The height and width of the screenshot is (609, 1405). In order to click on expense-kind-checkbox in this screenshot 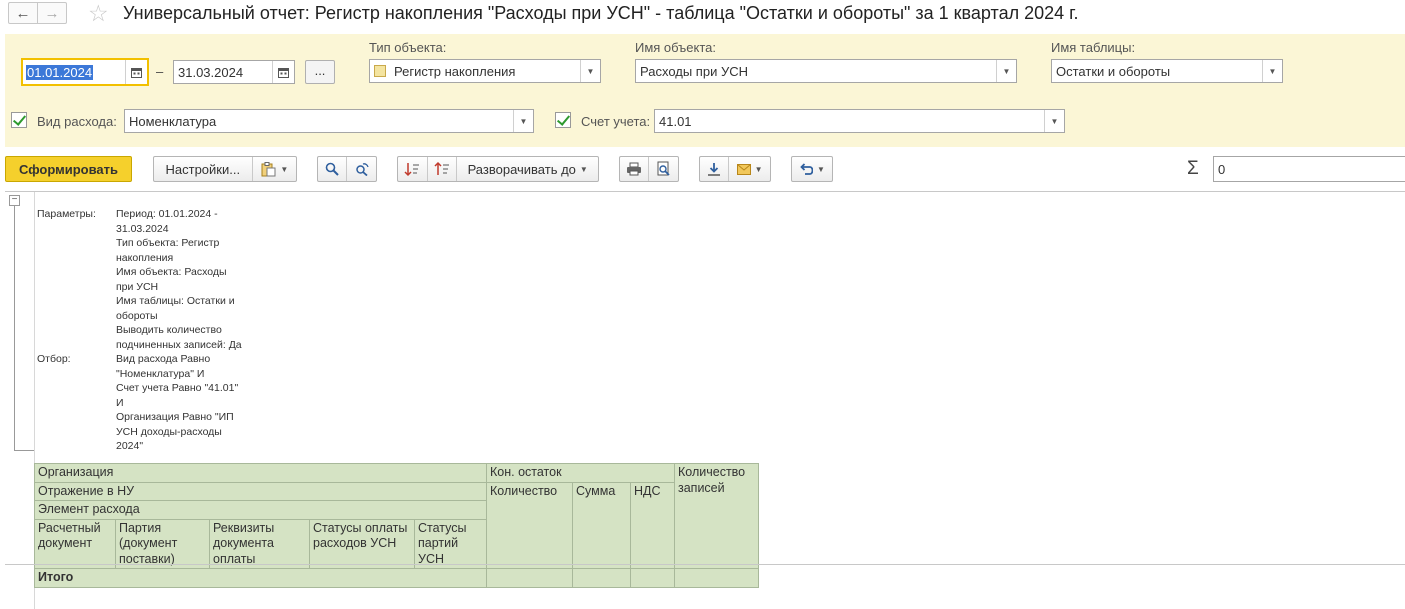, I will do `click(19, 120)`.